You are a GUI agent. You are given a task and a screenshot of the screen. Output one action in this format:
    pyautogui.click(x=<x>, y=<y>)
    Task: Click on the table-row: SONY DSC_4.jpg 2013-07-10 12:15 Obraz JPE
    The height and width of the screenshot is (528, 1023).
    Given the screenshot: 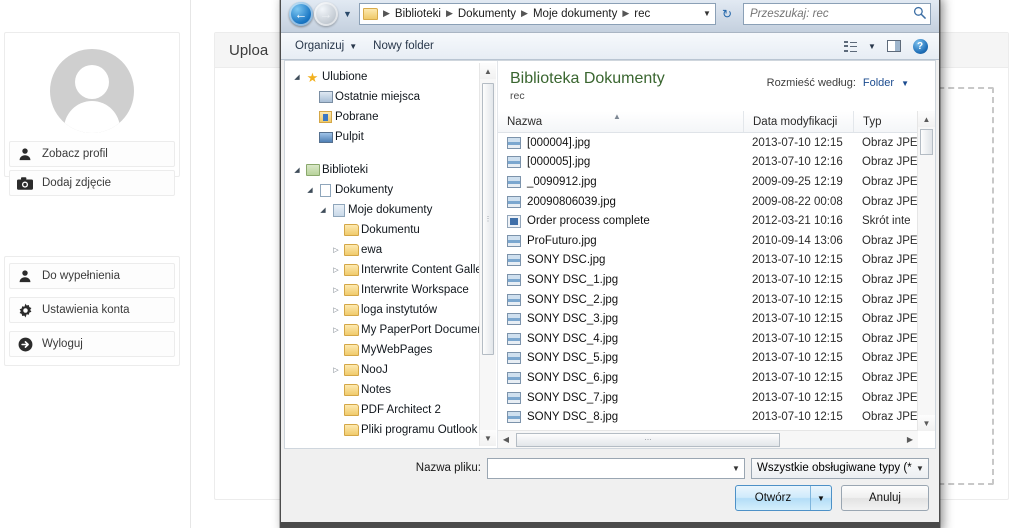 What is the action you would take?
    pyautogui.click(x=708, y=339)
    